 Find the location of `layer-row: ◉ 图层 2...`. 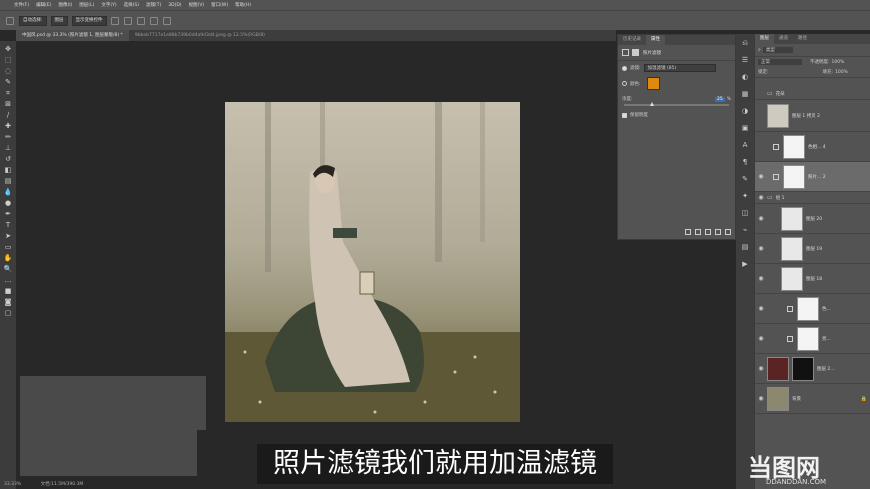

layer-row: ◉ 图层 2... is located at coordinates (812, 369).